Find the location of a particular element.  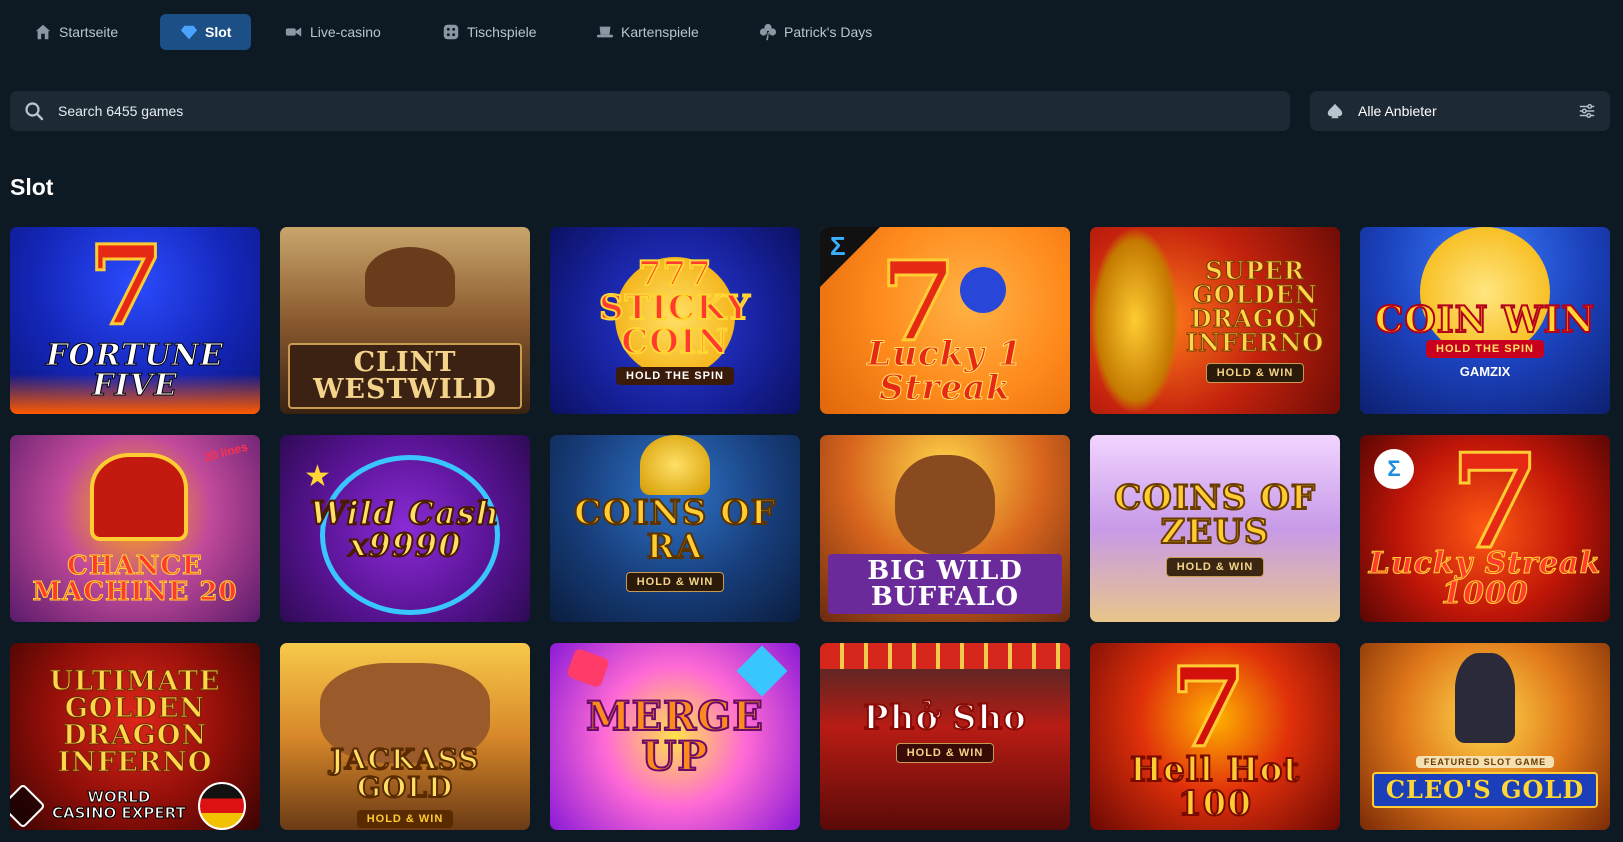

game-tile-merge-up: Merge Up is located at coordinates (675, 736).